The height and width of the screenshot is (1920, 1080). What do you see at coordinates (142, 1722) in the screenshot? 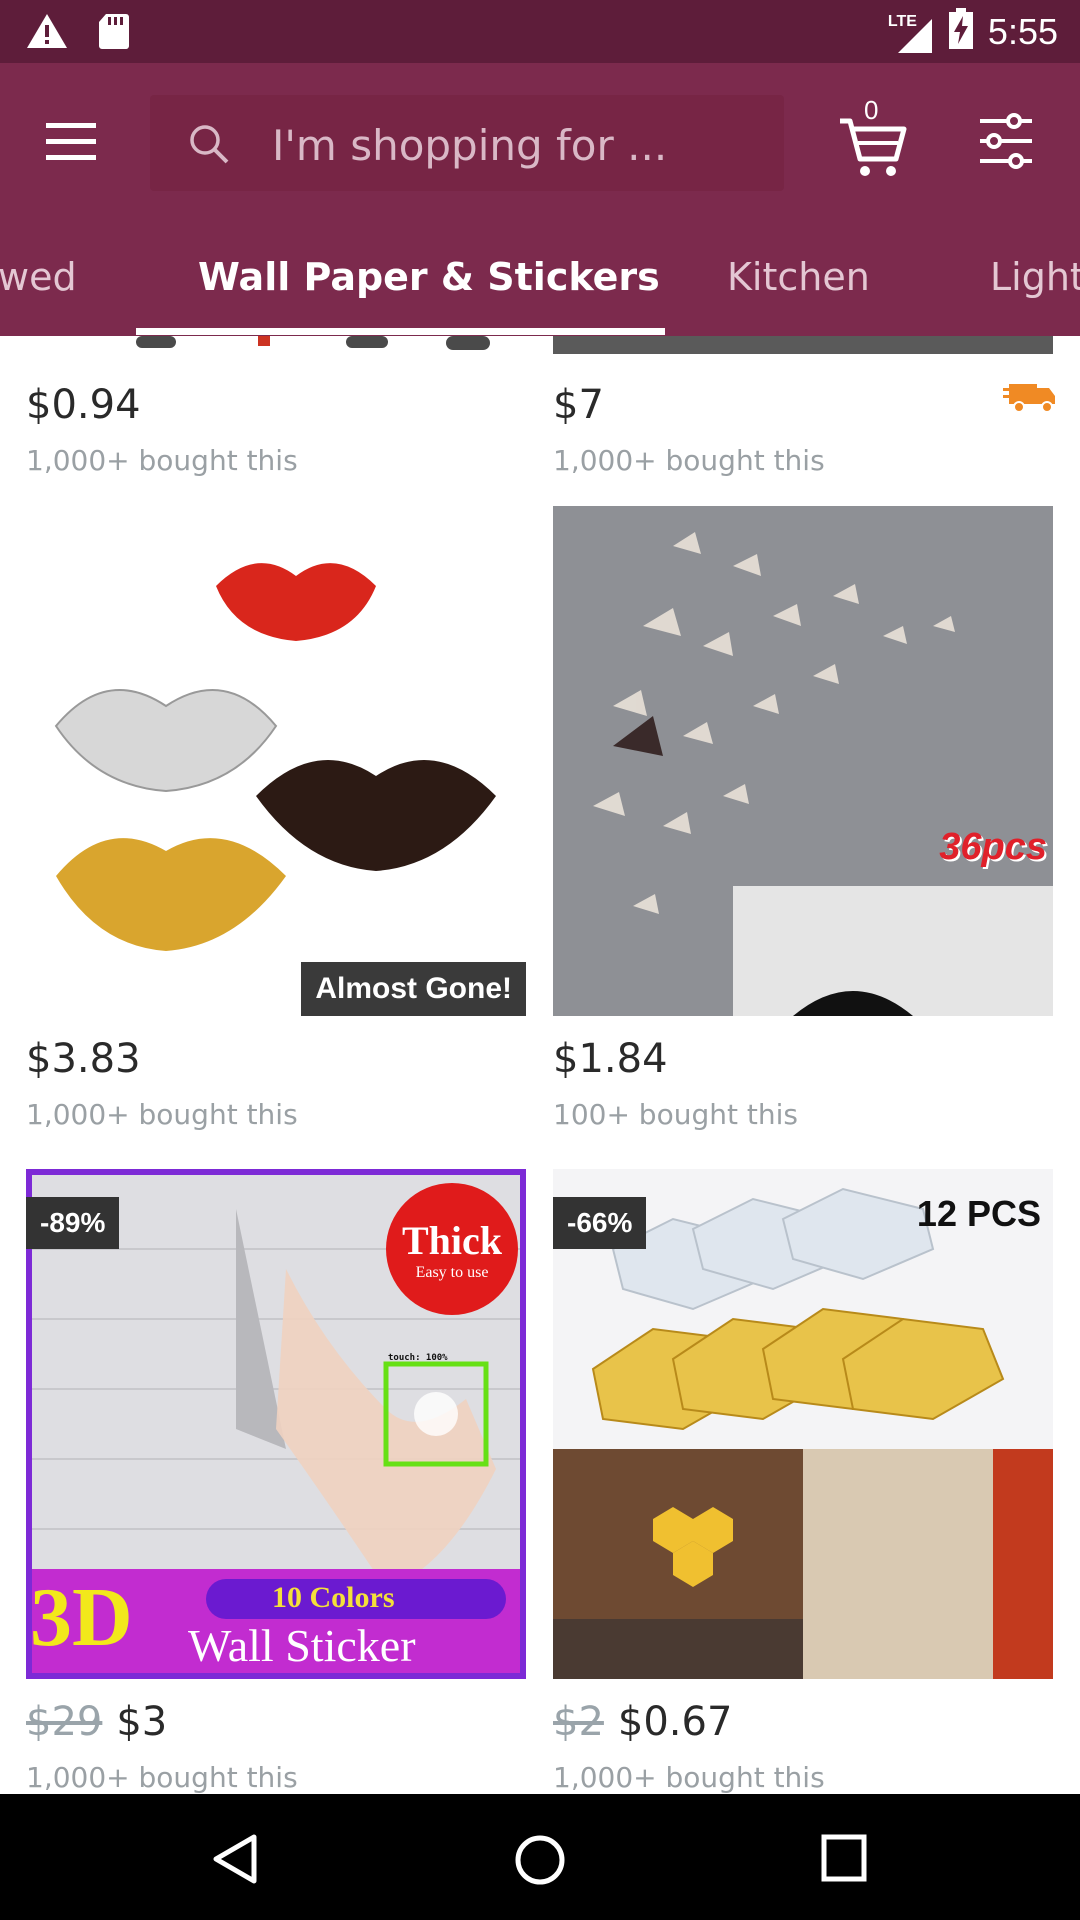
I see `price-current: $3` at bounding box center [142, 1722].